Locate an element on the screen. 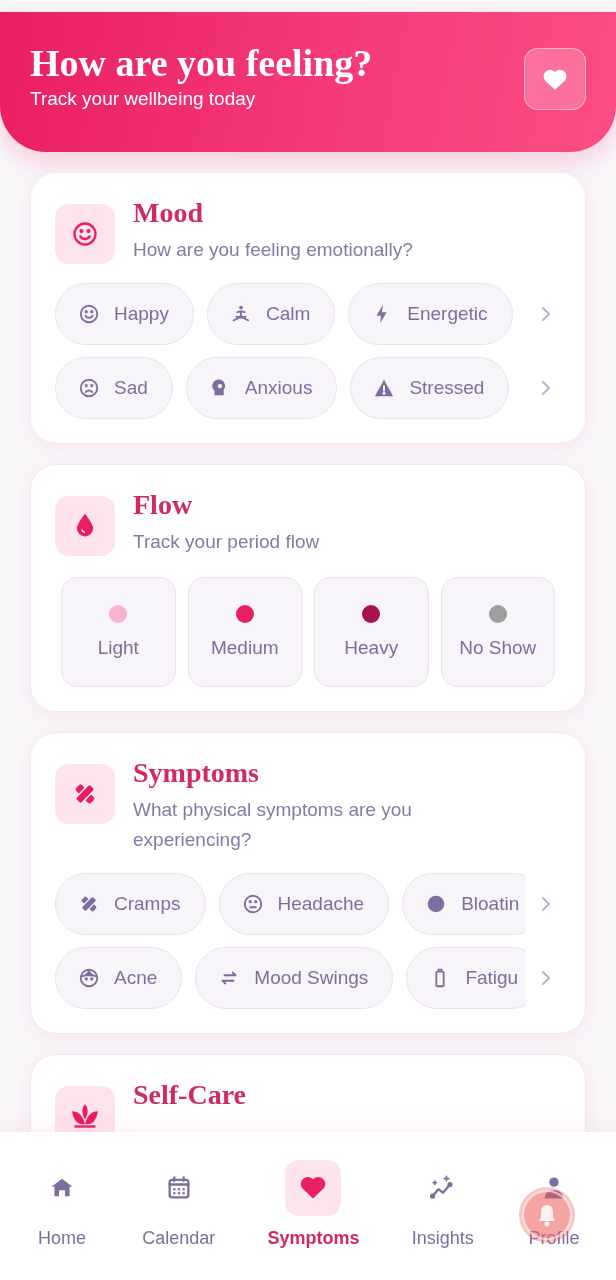  section-subtitle: How are you feeling emotionally? is located at coordinates (273, 250).